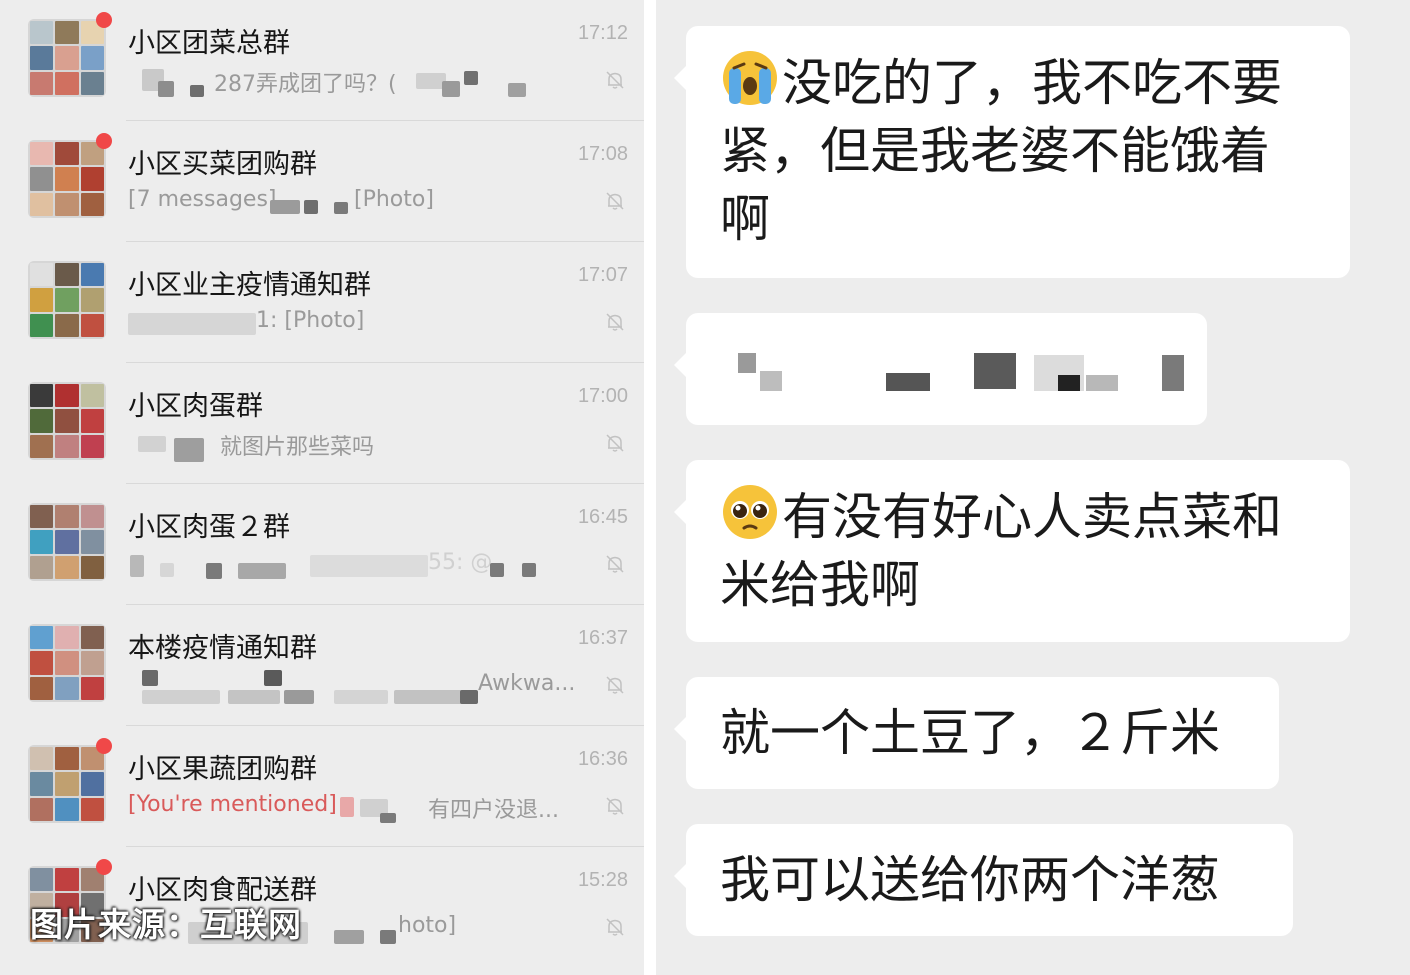 This screenshot has width=1410, height=975. I want to click on preview-text: [7 messages], so click(202, 199).